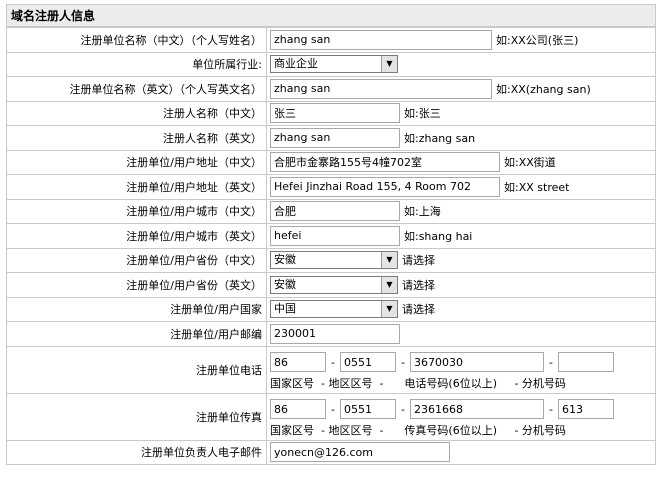 The width and height of the screenshot is (662, 484). What do you see at coordinates (136, 369) in the screenshot?
I see `label-phone: 注册单位电话` at bounding box center [136, 369].